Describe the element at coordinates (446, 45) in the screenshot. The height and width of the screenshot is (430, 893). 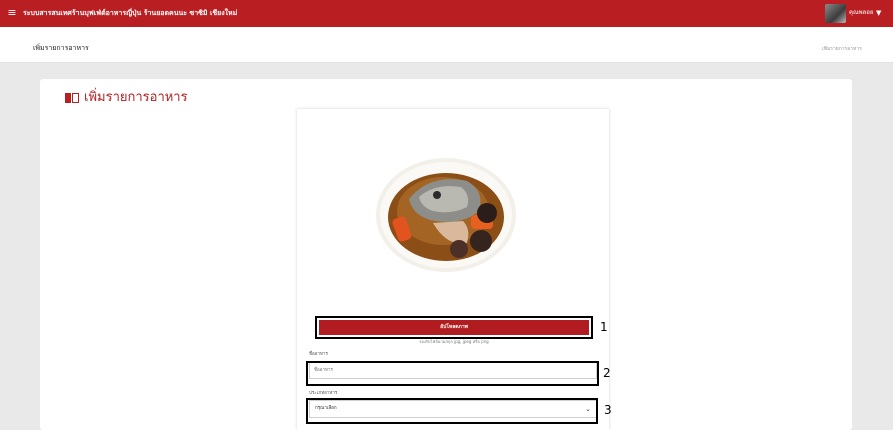
I see `page-header: เพิ่มรายการอาหาร เพิ่มรายการอาหาร` at that location.